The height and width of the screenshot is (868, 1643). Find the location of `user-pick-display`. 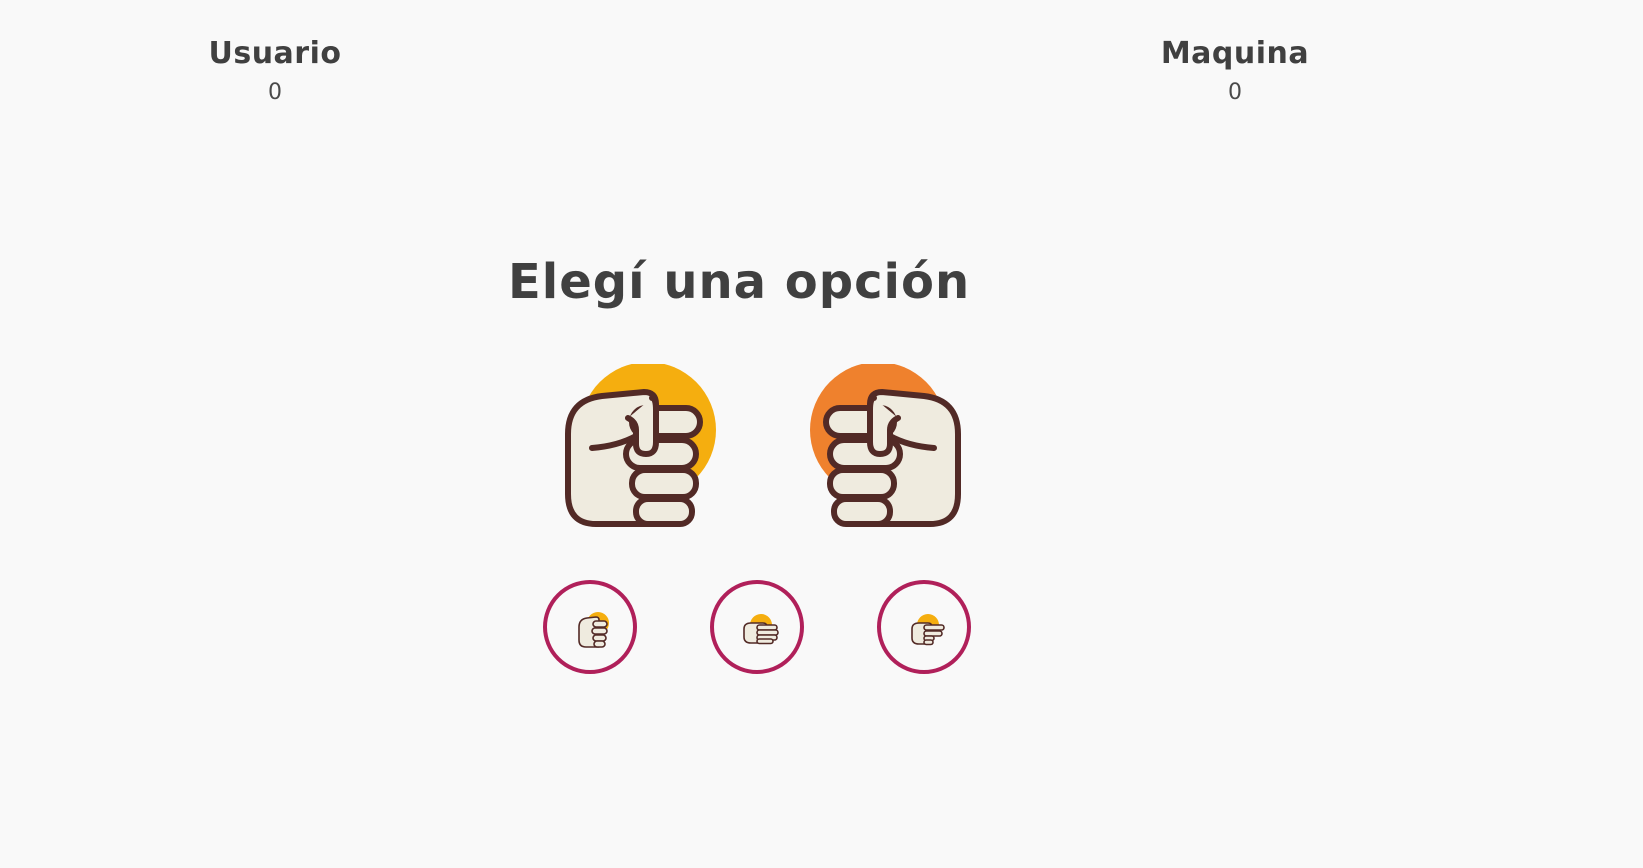

user-pick-display is located at coordinates (638, 453).